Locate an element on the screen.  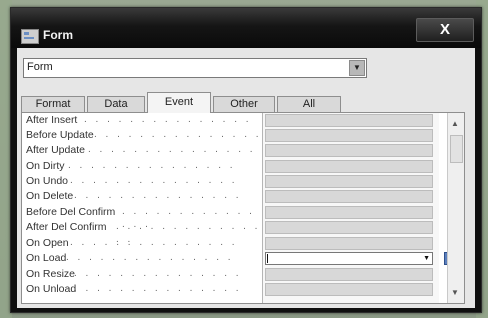
property-label: On Dirty is located at coordinates (45, 166).